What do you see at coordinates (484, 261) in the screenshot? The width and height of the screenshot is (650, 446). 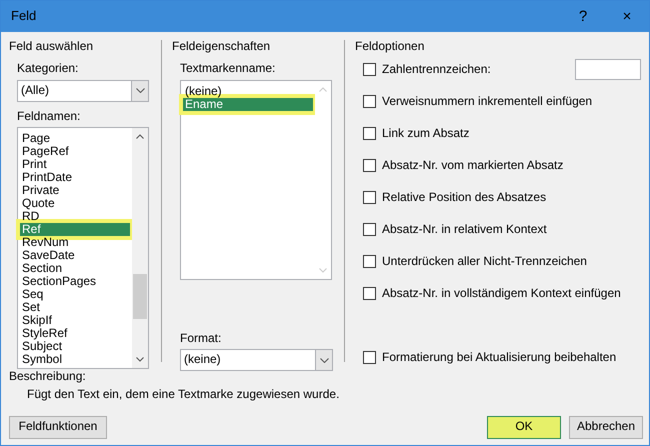 I see `checkbox-label: Unterdrücken aller Nicht-Trennzeichen` at bounding box center [484, 261].